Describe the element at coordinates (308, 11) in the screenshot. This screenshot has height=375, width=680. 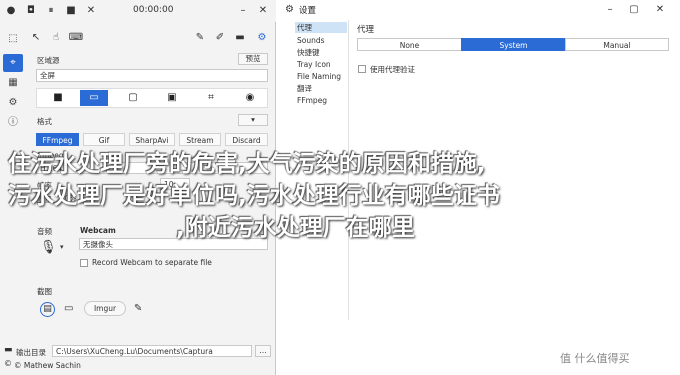
I see `settings-title: 设置` at that location.